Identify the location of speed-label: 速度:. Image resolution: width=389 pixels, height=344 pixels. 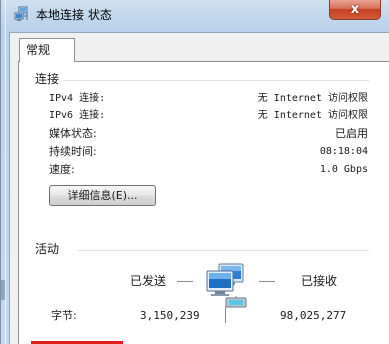
(62, 169).